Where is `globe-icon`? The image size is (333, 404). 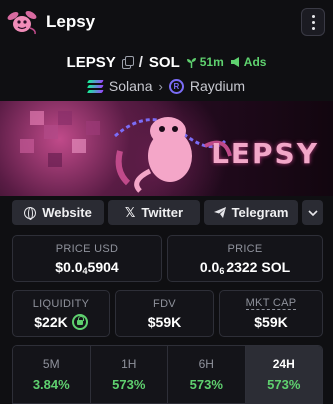 globe-icon is located at coordinates (30, 213).